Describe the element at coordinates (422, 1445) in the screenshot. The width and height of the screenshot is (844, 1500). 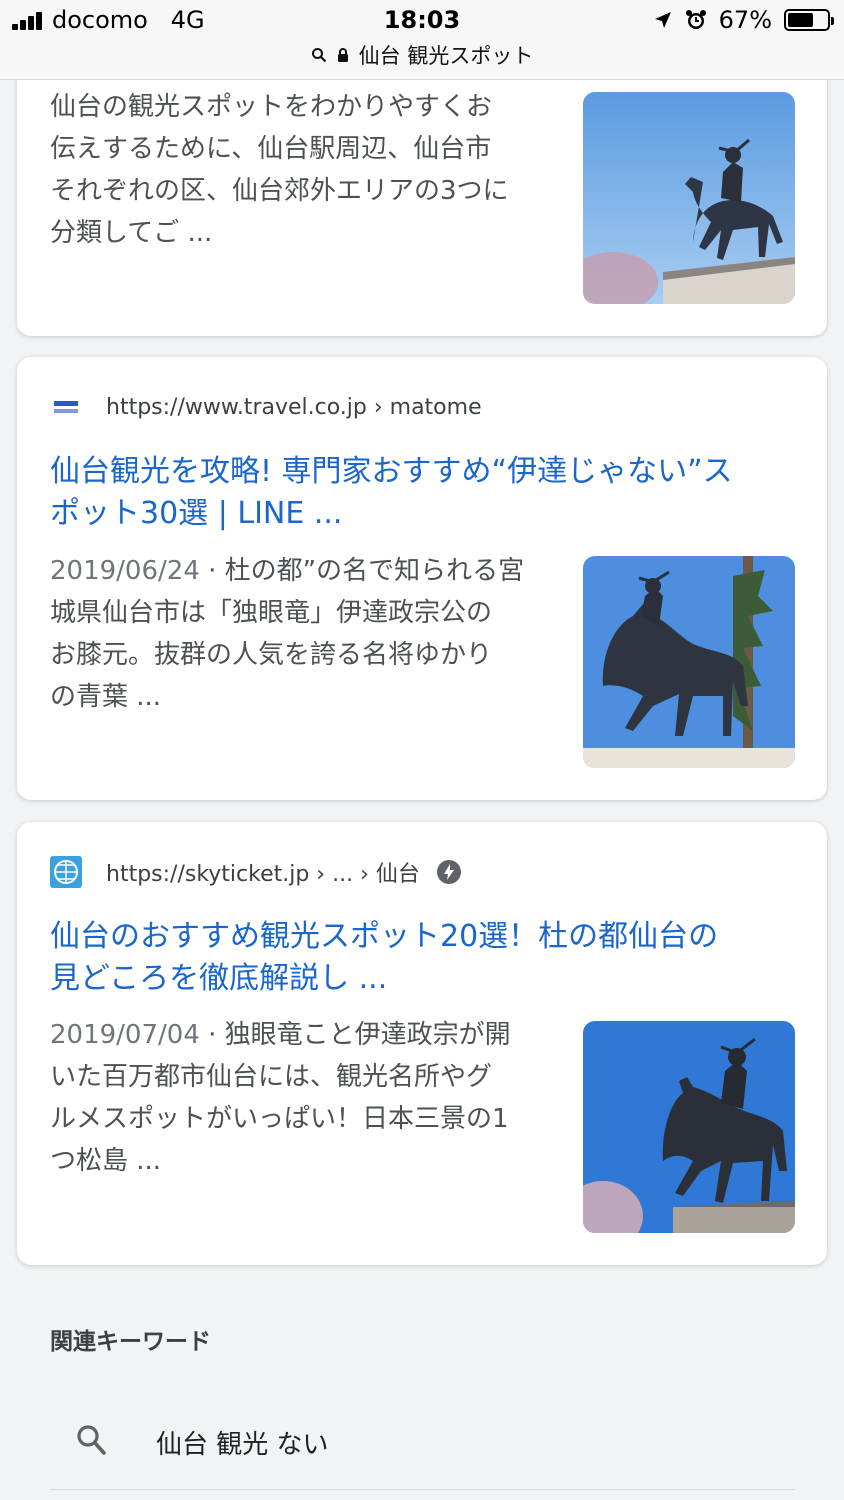
I see `related-keyword-item: 仙台 観光 ない` at that location.